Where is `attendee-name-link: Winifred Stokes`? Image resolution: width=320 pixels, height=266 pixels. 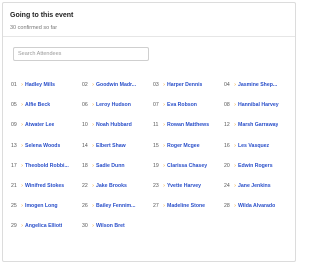 attendee-name-link: Winifred Stokes is located at coordinates (44, 186).